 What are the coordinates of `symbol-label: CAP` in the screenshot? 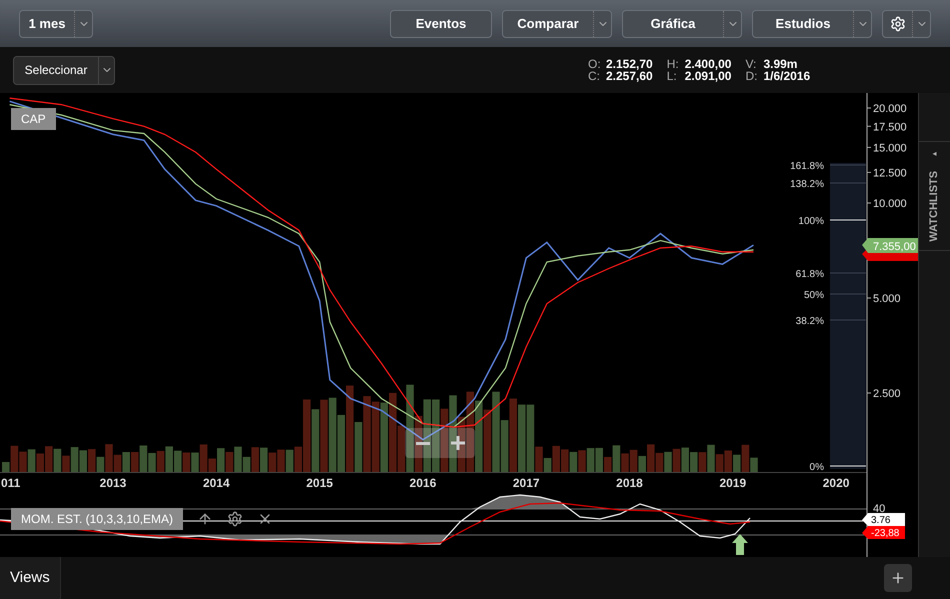 It's located at (33, 119).